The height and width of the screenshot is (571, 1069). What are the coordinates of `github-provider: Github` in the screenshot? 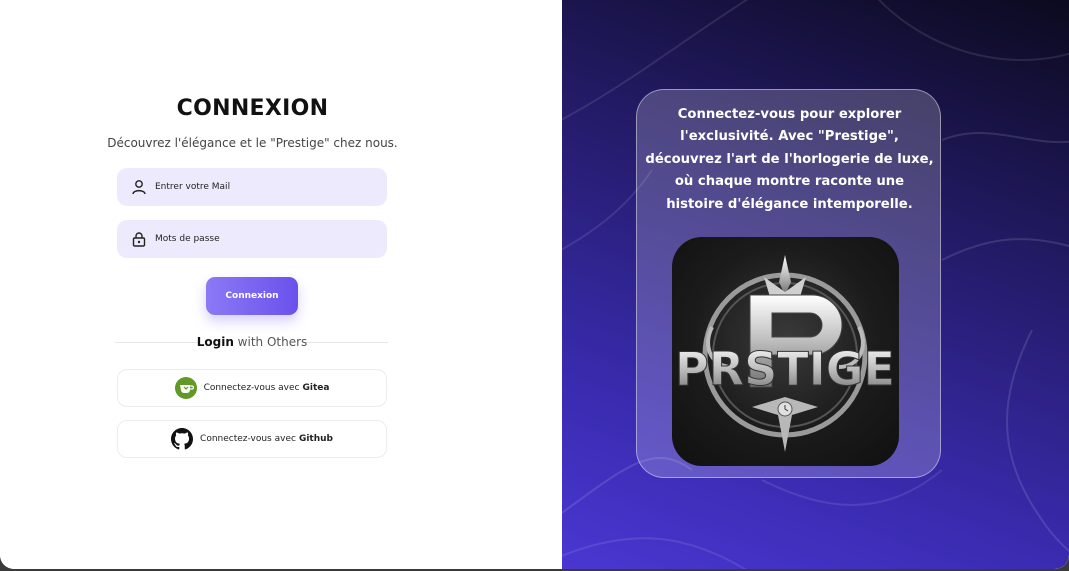 It's located at (315, 439).